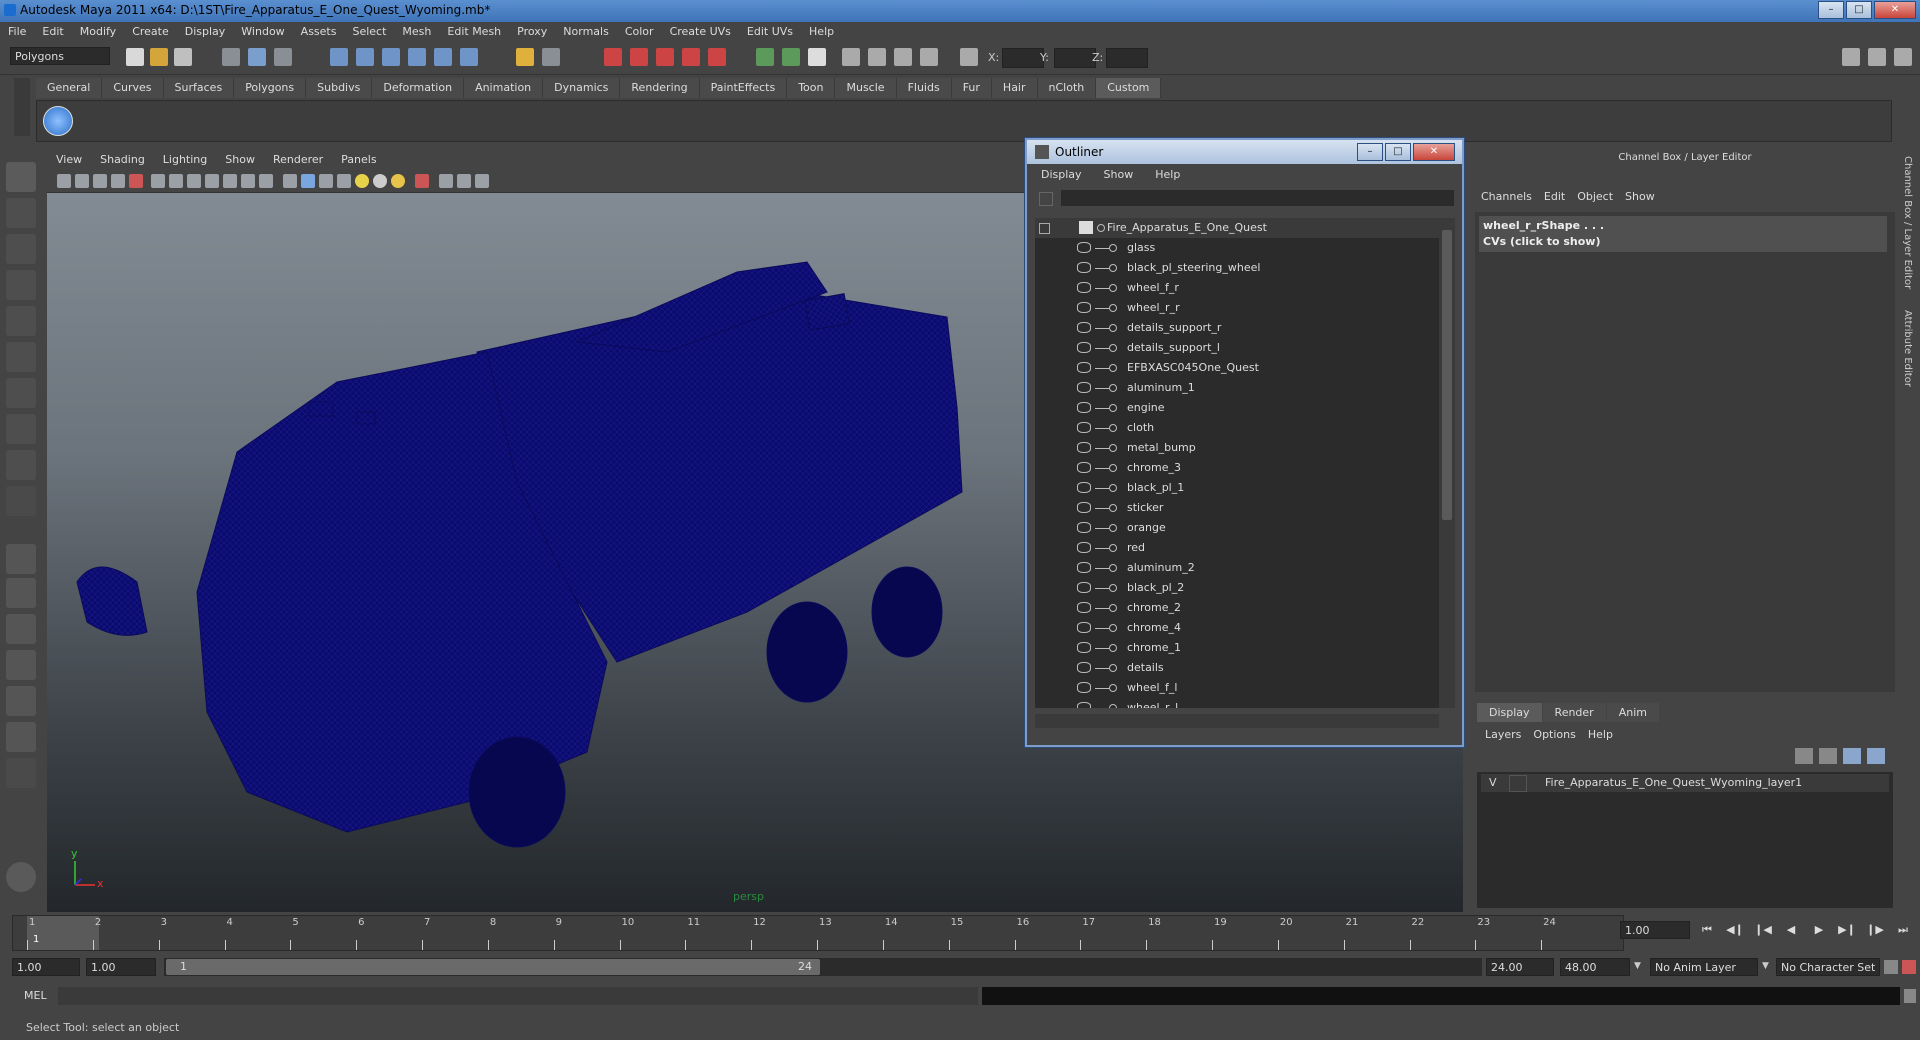  I want to click on dropdown-arrow-2-icon: ▼, so click(1767, 966).